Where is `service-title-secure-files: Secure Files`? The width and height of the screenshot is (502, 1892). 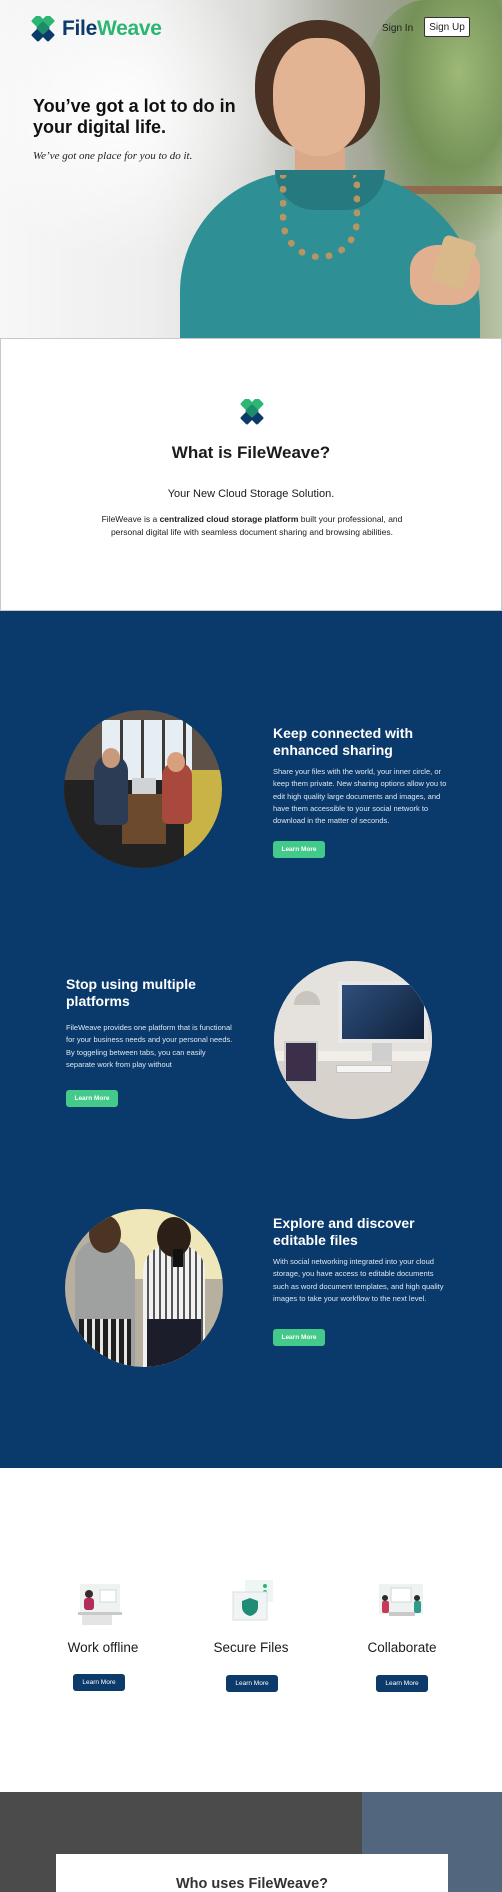
service-title-secure-files: Secure Files is located at coordinates (251, 1647).